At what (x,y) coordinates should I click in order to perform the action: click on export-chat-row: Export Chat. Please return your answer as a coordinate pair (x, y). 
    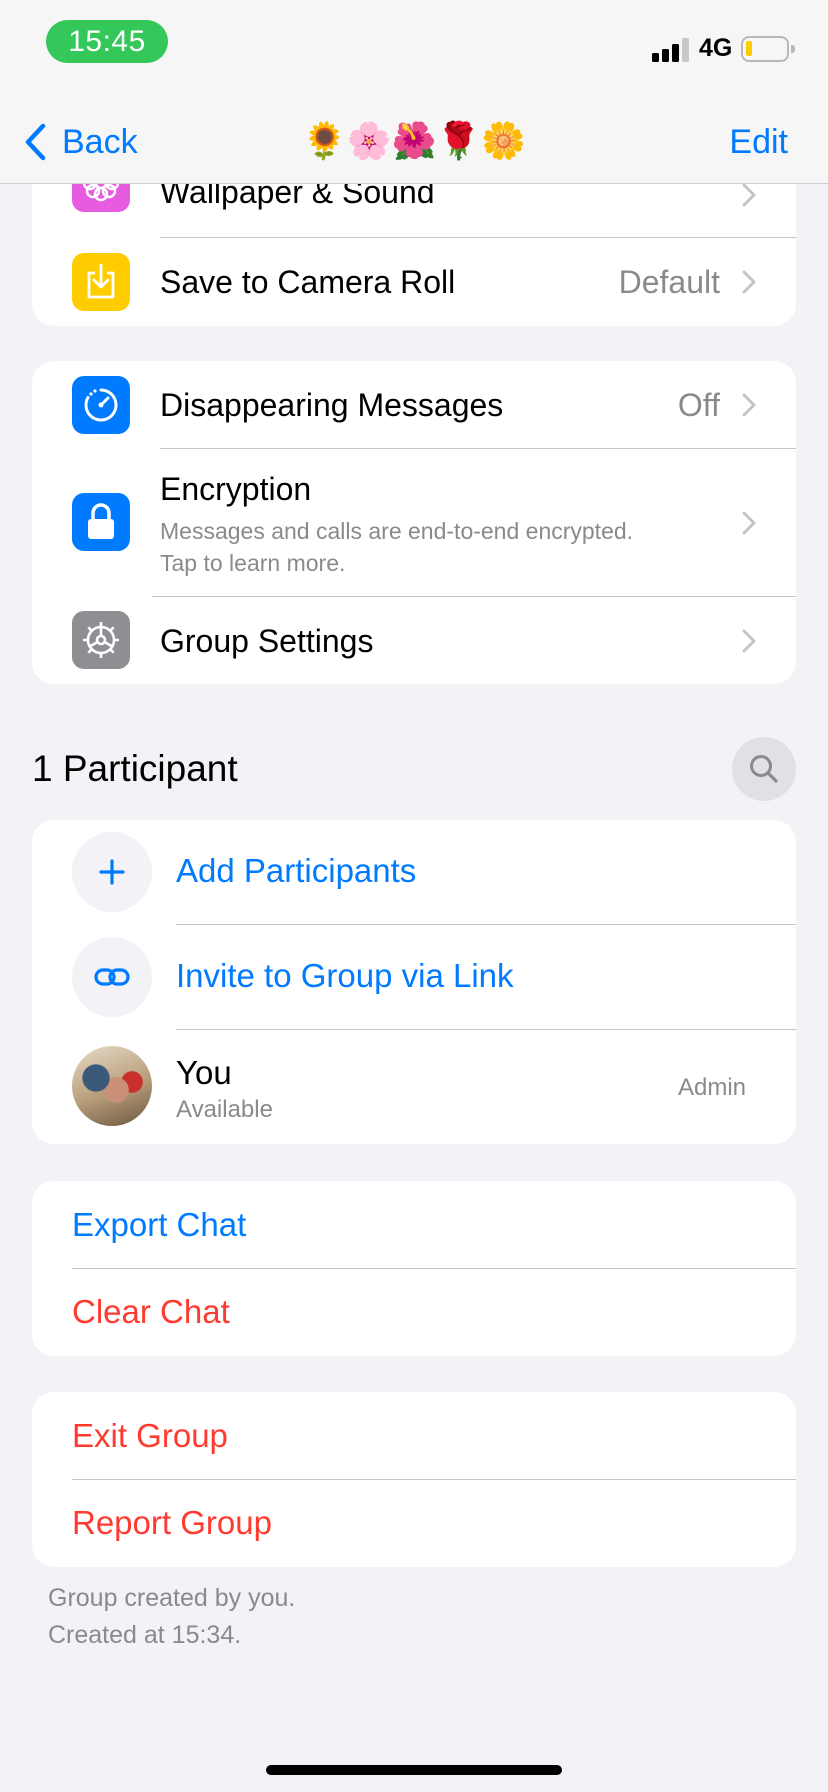
    Looking at the image, I should click on (414, 1224).